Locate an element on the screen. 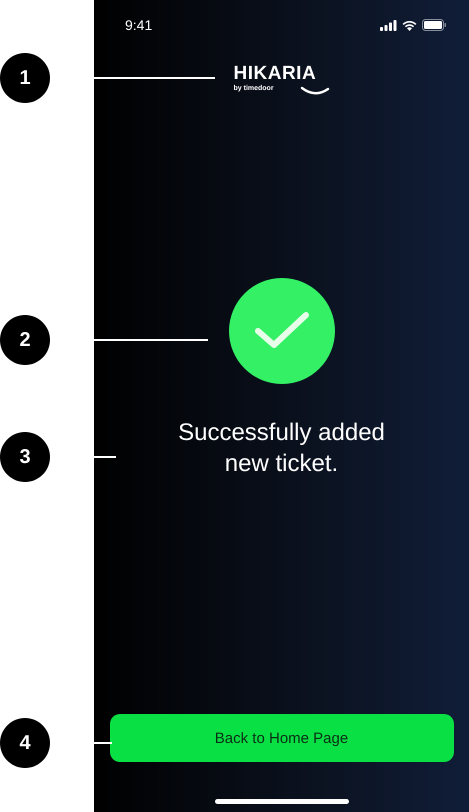 This screenshot has width=469, height=812. wifi-icon is located at coordinates (409, 25).